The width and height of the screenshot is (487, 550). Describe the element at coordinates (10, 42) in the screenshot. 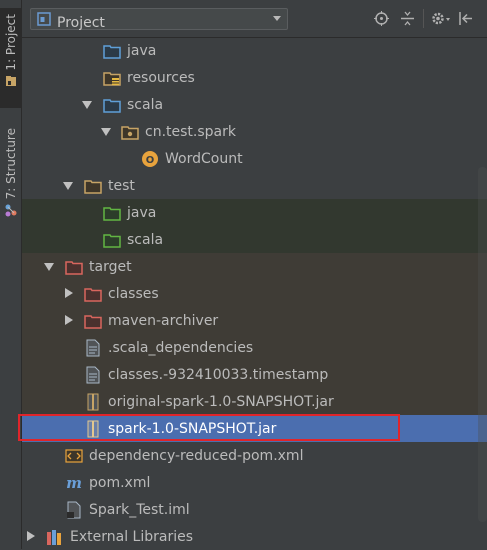

I see `project-tab-label: 1: Project` at that location.